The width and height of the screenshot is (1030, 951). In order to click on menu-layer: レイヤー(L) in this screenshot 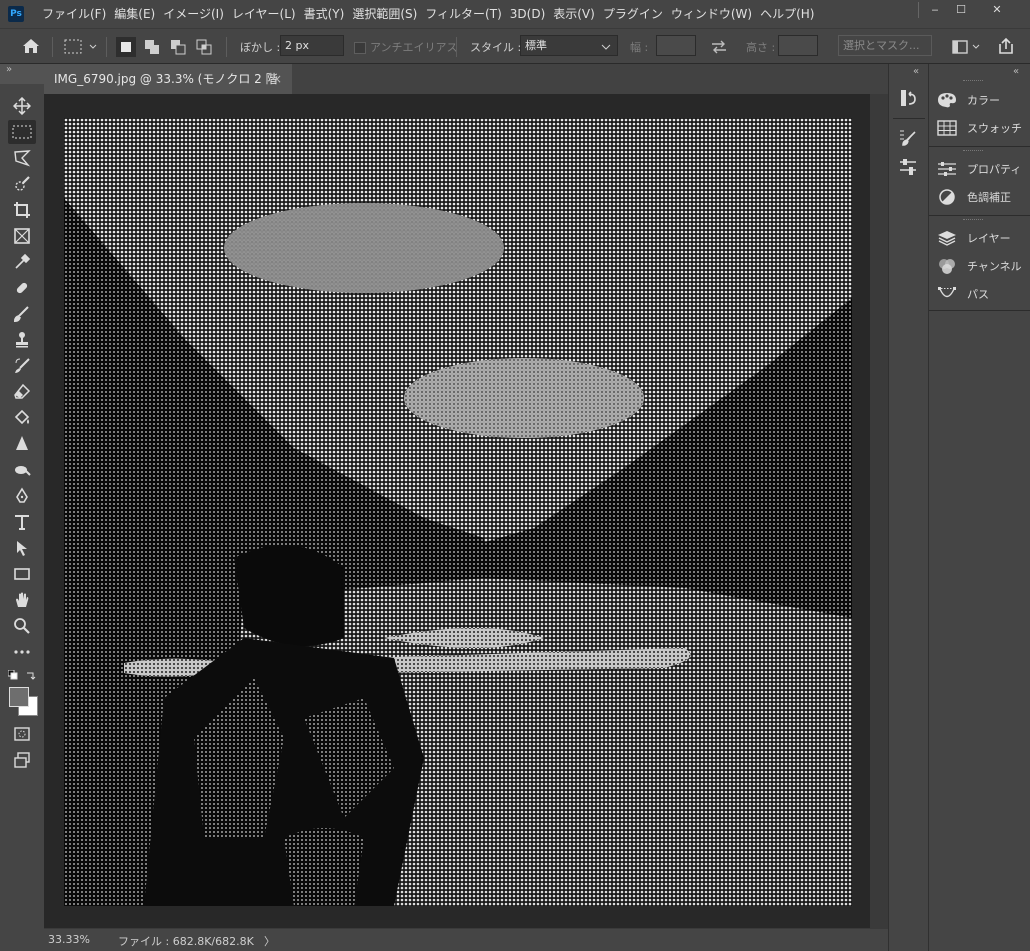, I will do `click(264, 14)`.